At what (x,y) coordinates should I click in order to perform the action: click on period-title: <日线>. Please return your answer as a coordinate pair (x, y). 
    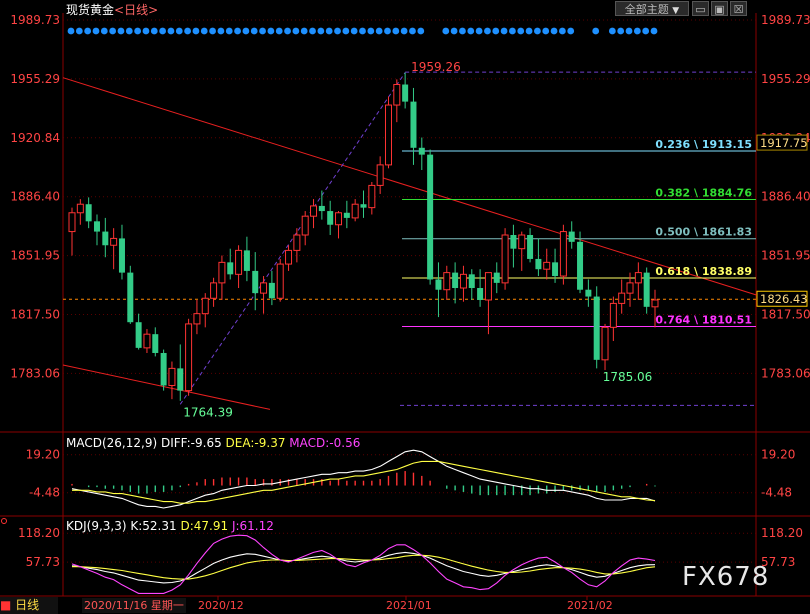
    Looking at the image, I should click on (136, 10).